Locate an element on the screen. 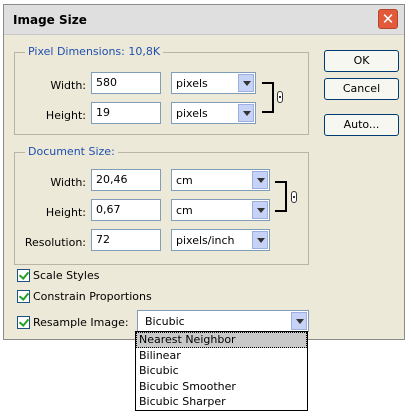  title-bar: Image Size ✕ is located at coordinates (204, 20).